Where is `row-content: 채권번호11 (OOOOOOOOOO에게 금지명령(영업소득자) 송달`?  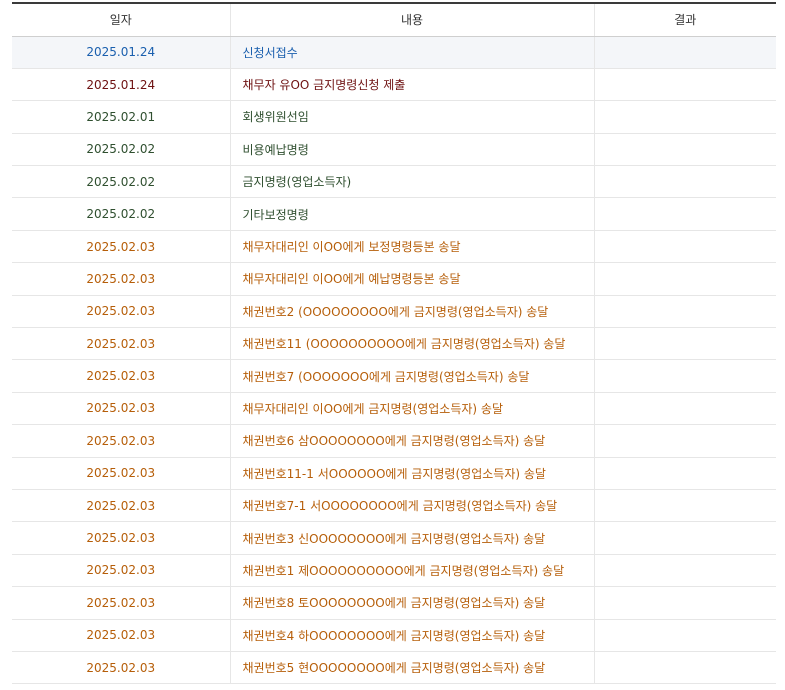 row-content: 채권번호11 (OOOOOOOOOO에게 금지명령(영업소득자) 송달 is located at coordinates (411, 344).